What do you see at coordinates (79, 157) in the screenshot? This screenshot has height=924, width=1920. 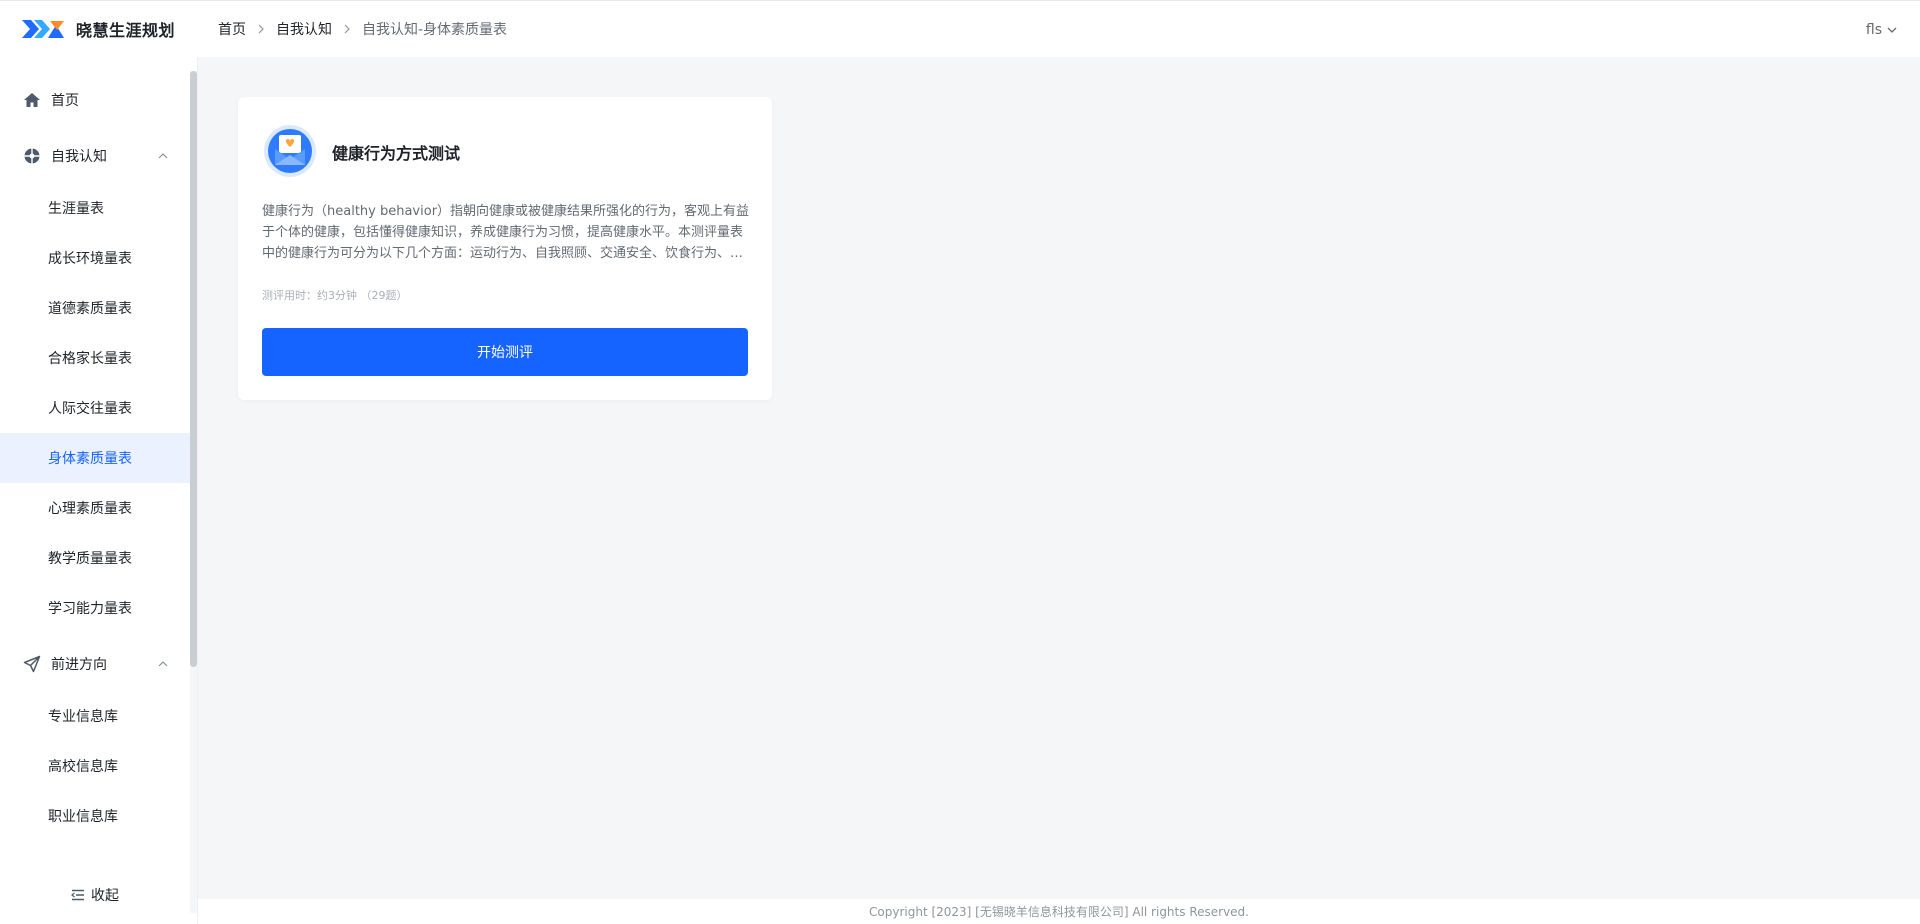 I see `sidebar-group-label: 自我认知` at bounding box center [79, 157].